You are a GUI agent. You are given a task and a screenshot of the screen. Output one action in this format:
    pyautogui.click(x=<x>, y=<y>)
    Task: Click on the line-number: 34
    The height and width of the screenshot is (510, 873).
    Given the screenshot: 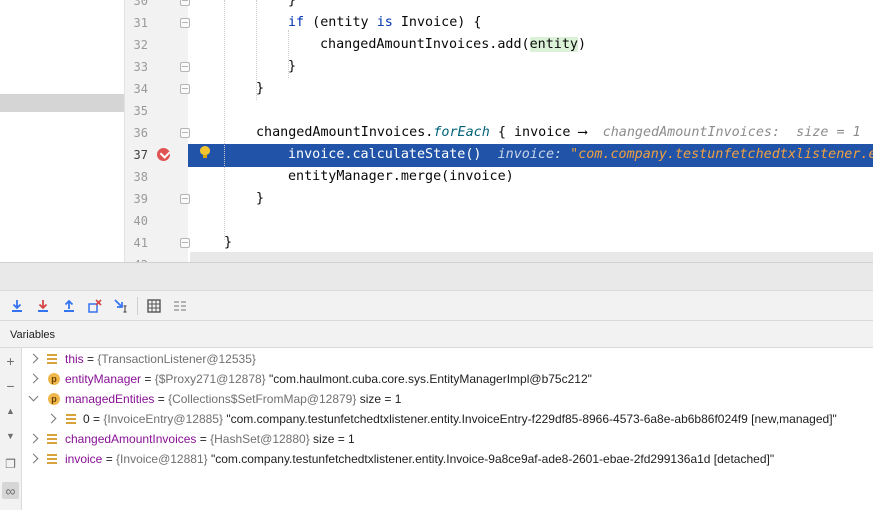 What is the action you would take?
    pyautogui.click(x=140, y=89)
    